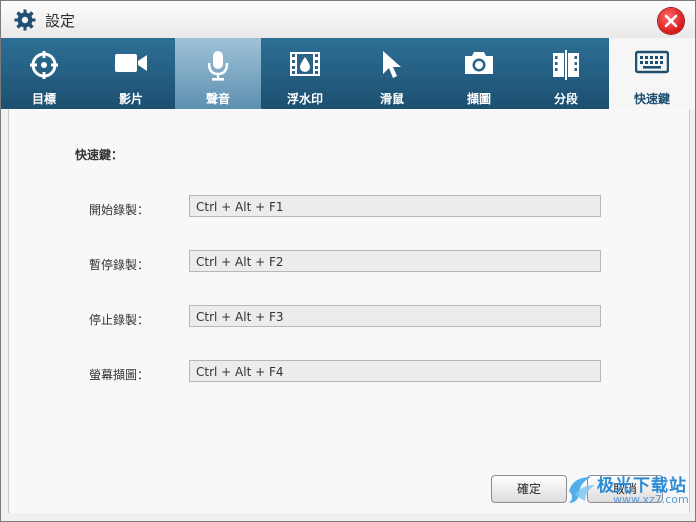 The width and height of the screenshot is (696, 522). Describe the element at coordinates (348, 19) in the screenshot. I see `title-bar: 設定` at that location.